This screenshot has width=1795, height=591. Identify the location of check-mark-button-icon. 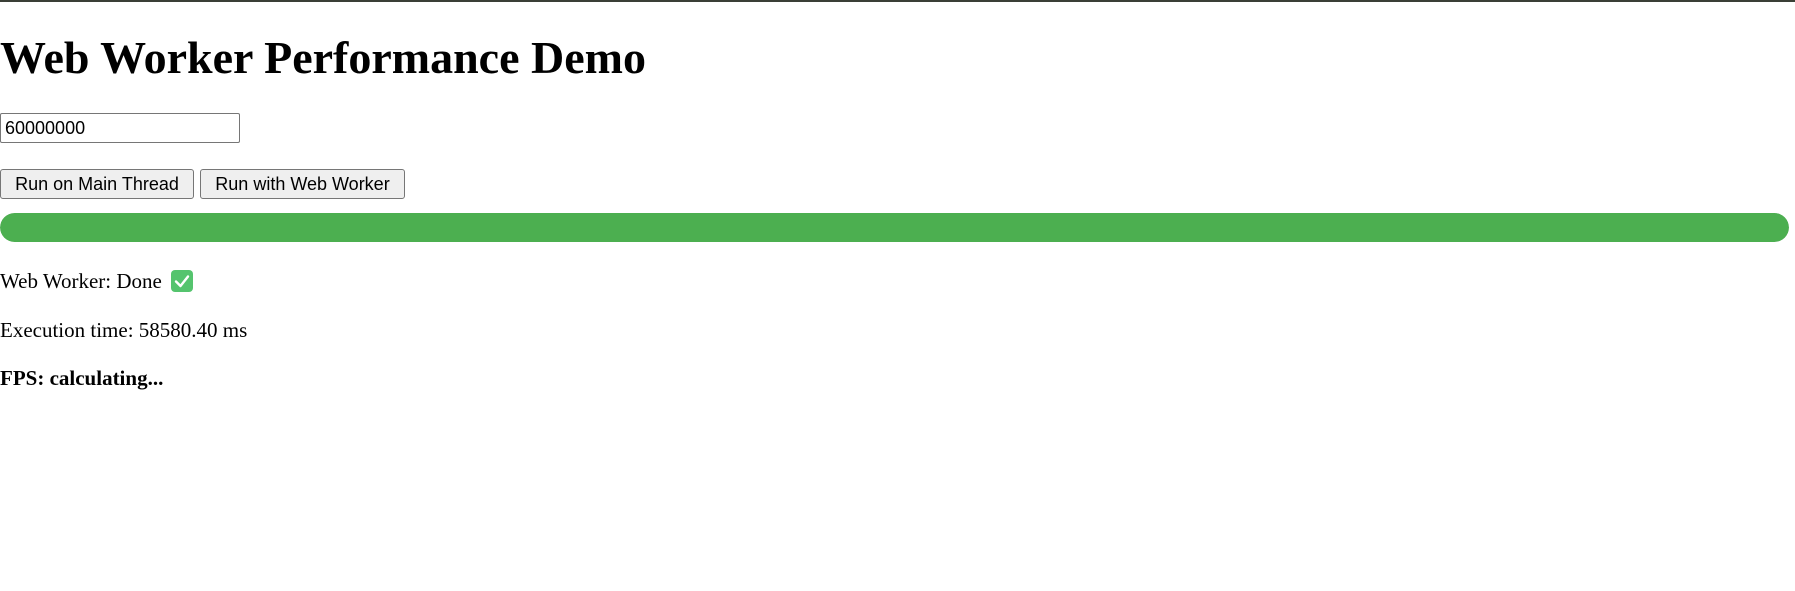
(181, 281).